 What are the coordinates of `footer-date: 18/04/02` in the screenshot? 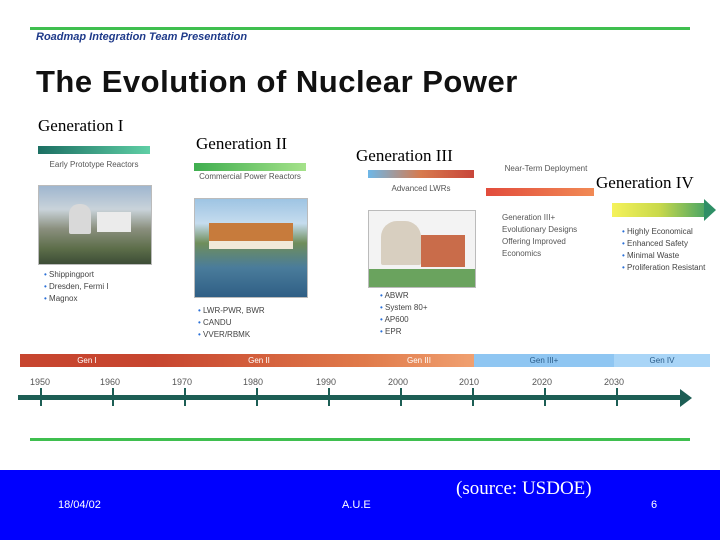 It's located at (79, 505).